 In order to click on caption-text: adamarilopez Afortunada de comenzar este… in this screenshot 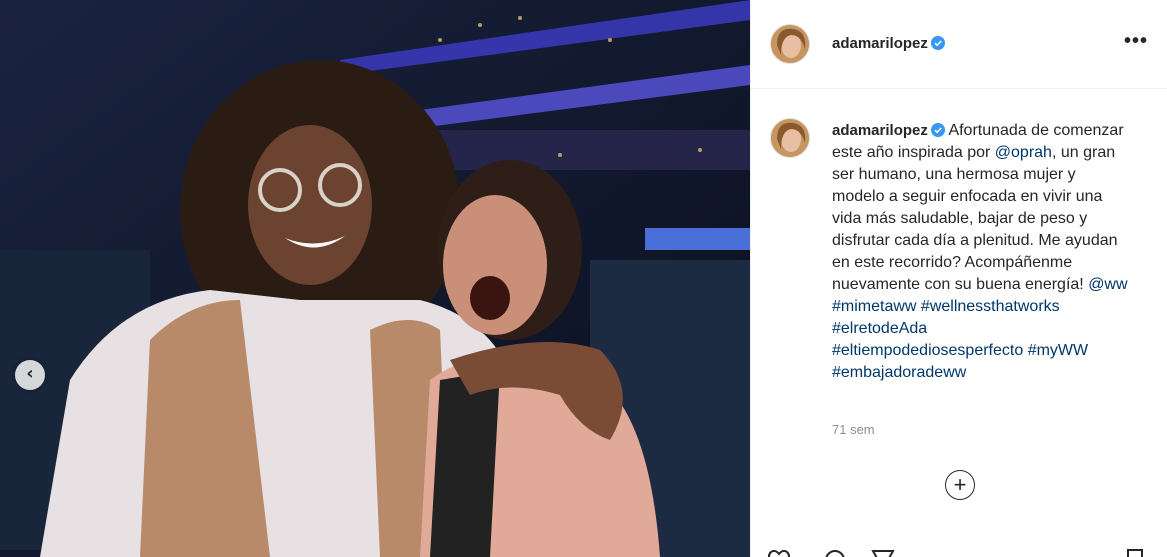, I will do `click(982, 252)`.